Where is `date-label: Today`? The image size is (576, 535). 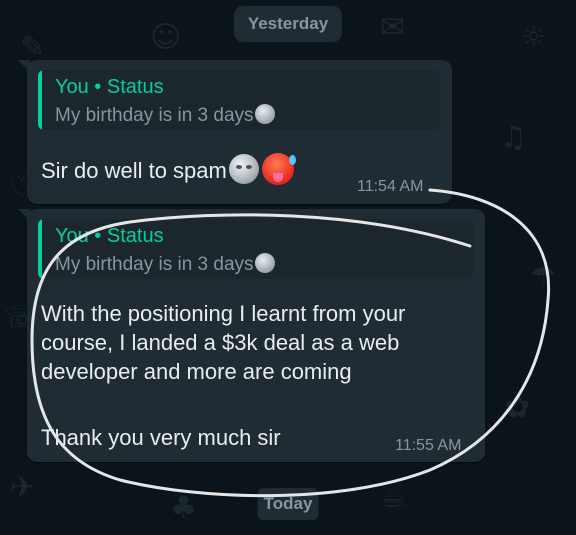 date-label: Today is located at coordinates (288, 503).